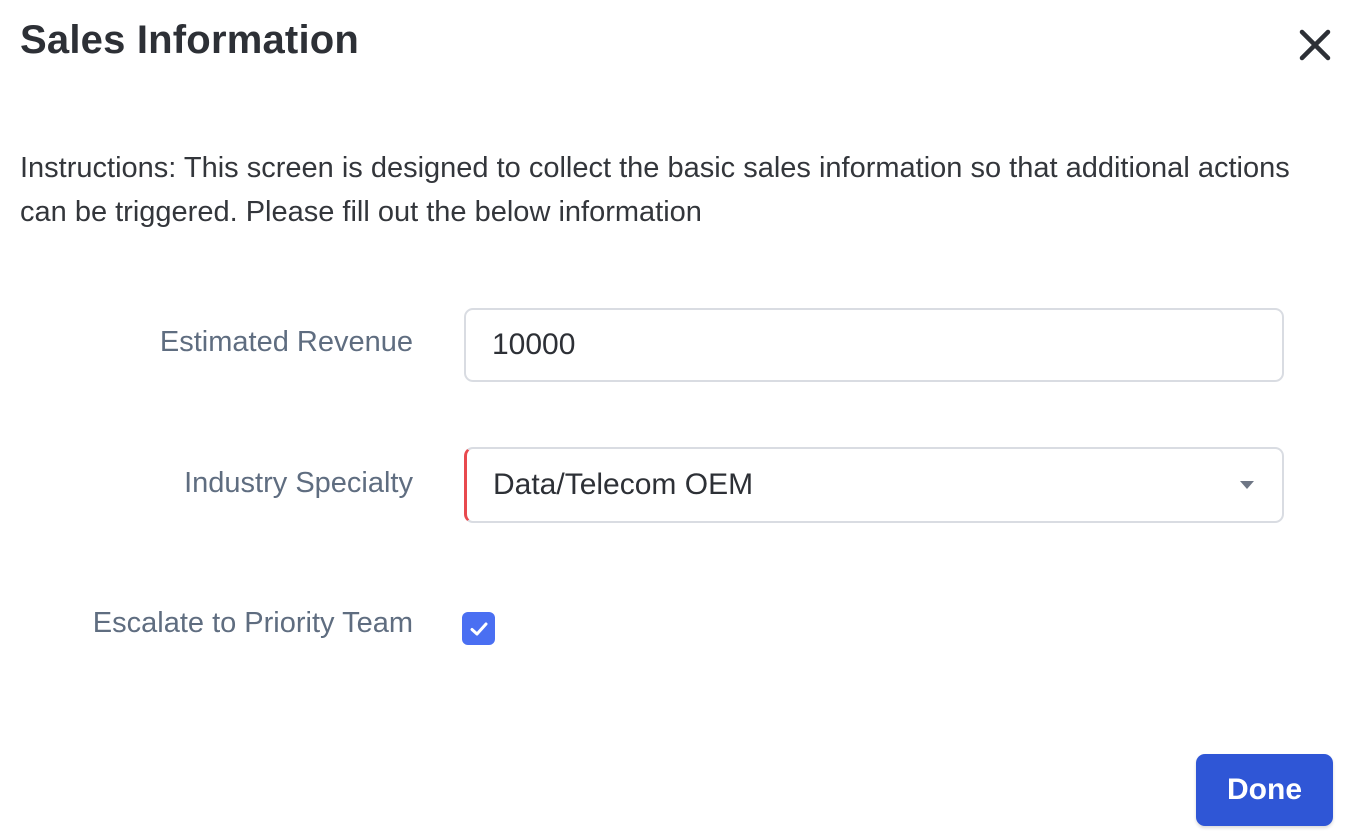 The height and width of the screenshot is (840, 1354). What do you see at coordinates (874, 345) in the screenshot?
I see `estimated-revenue-input` at bounding box center [874, 345].